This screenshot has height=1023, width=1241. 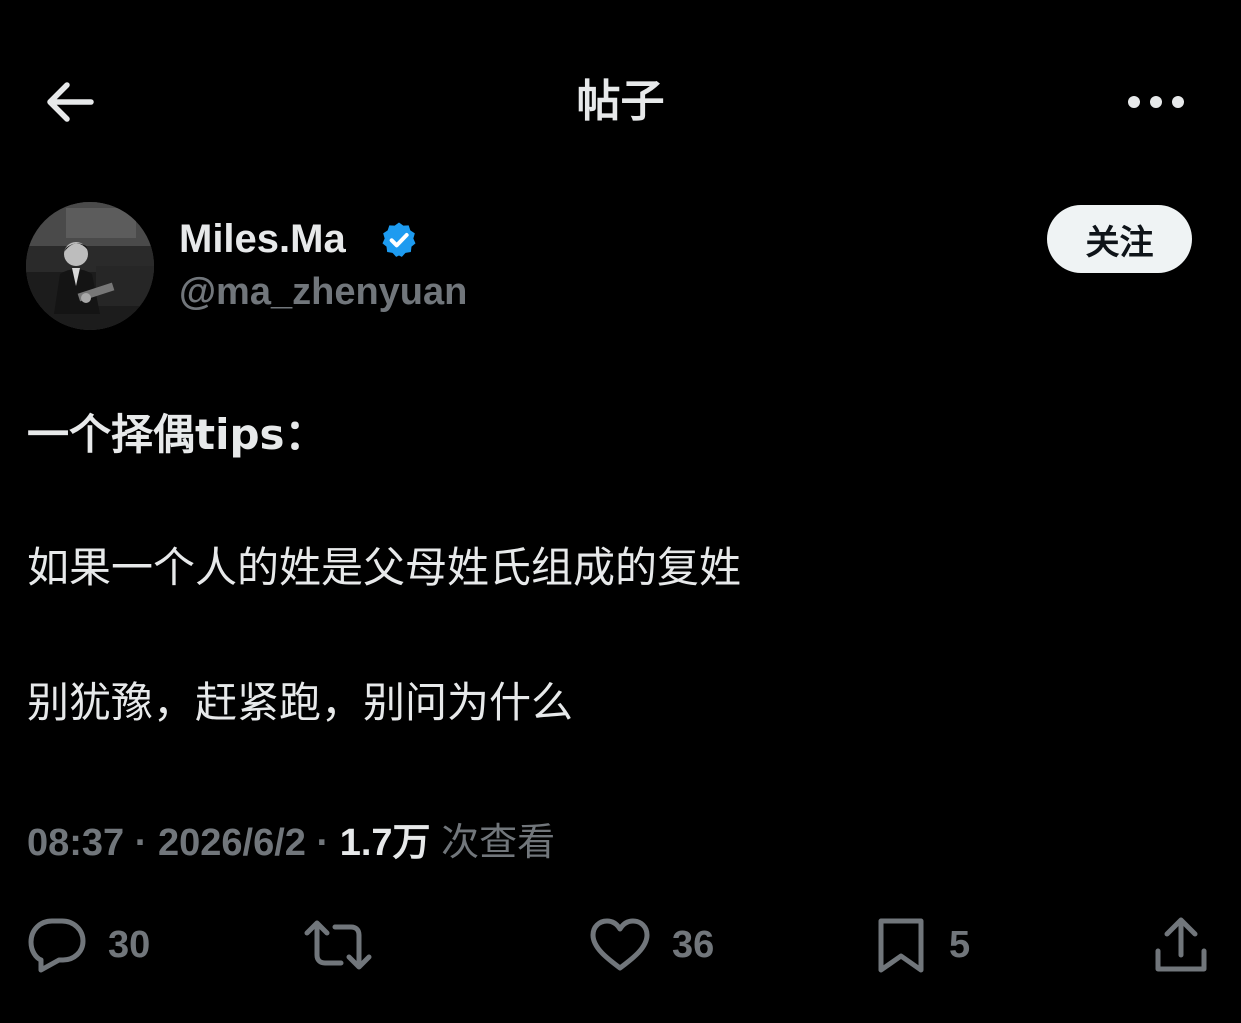 I want to click on action-bar: 30 36 5, so click(x=620, y=945).